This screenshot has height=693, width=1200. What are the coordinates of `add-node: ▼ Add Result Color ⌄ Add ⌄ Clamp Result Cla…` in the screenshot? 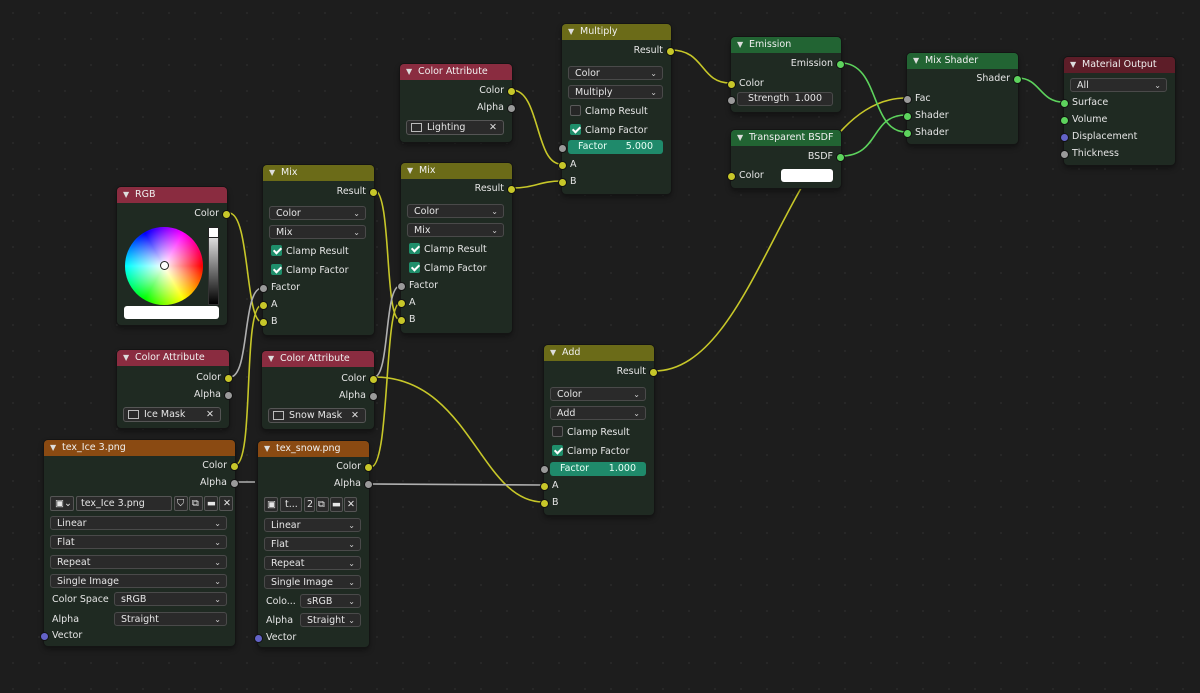 It's located at (599, 430).